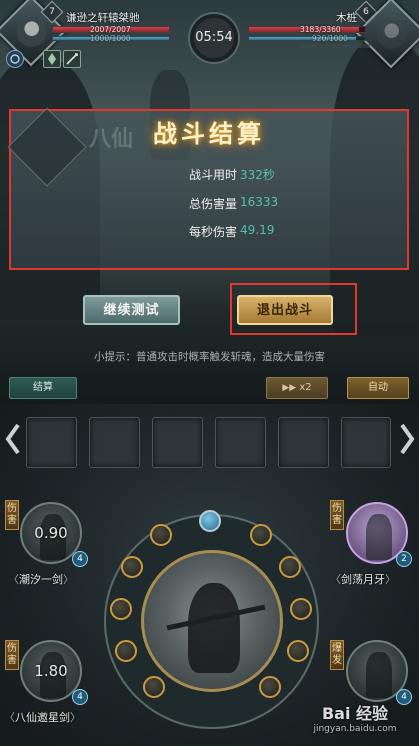 This screenshot has height=746, width=419. Describe the element at coordinates (72, 59) in the screenshot. I see `sword-icon` at that location.